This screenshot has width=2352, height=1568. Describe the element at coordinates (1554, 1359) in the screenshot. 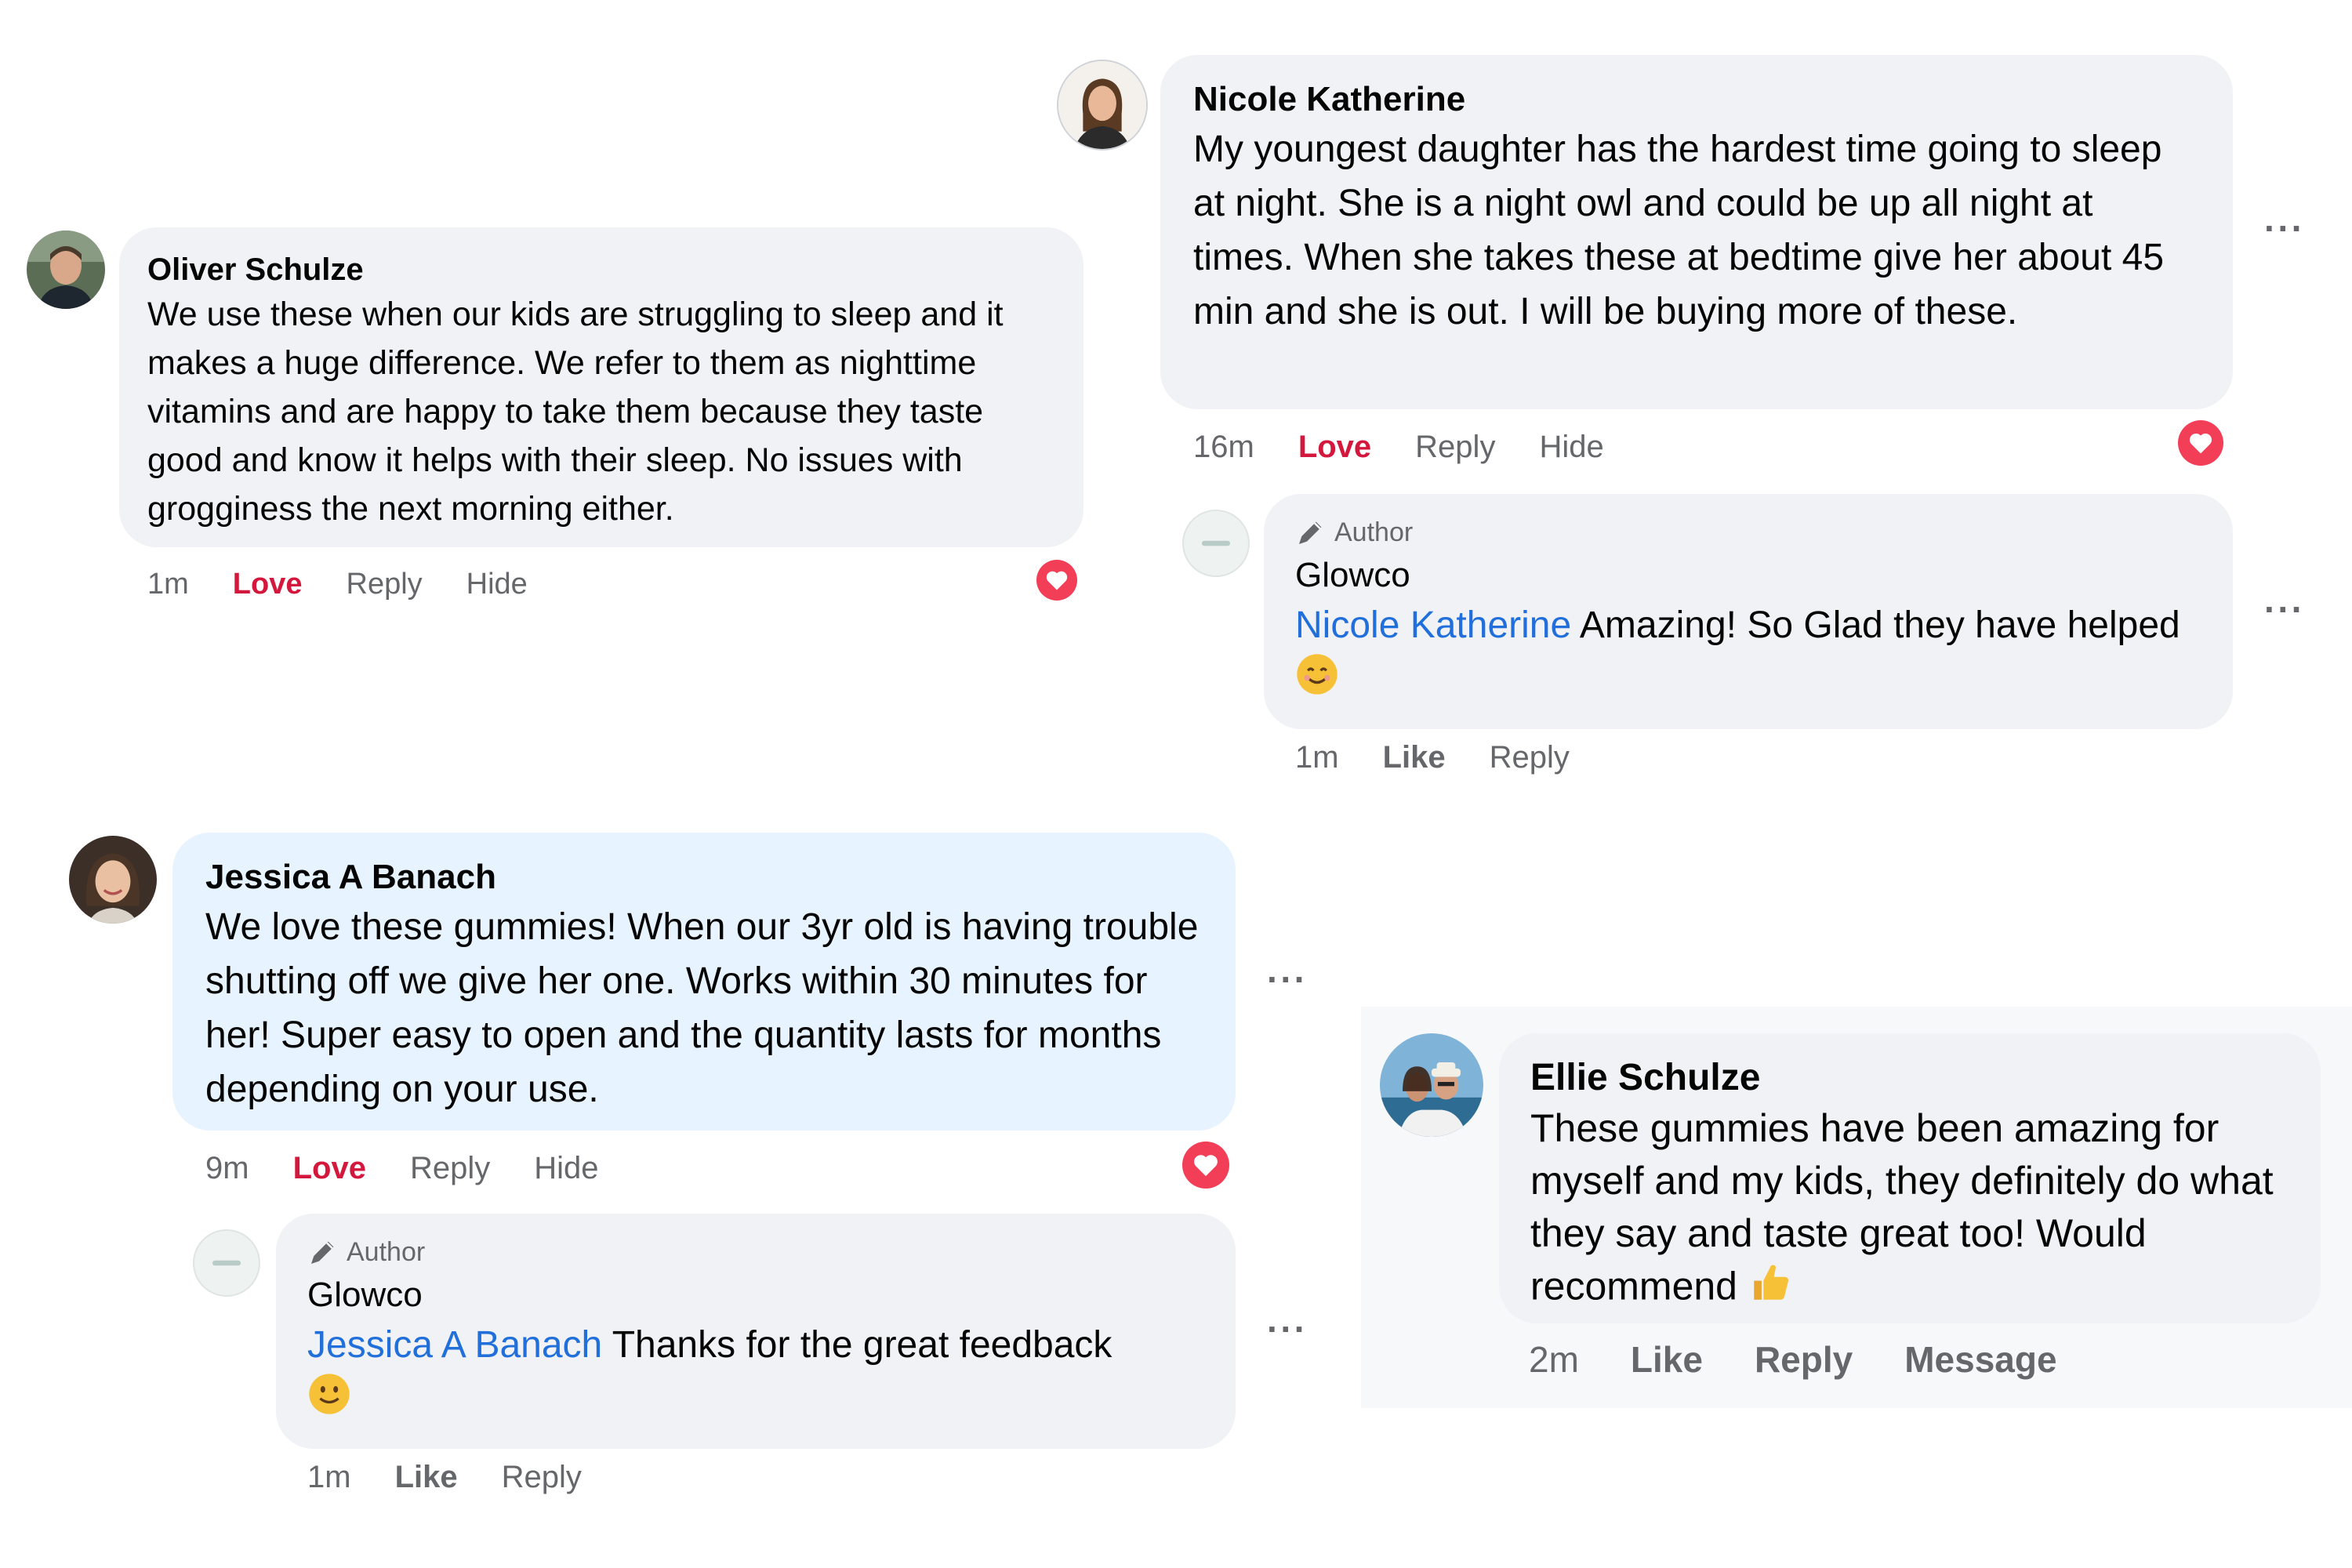

I see `timestamp: 2m` at that location.